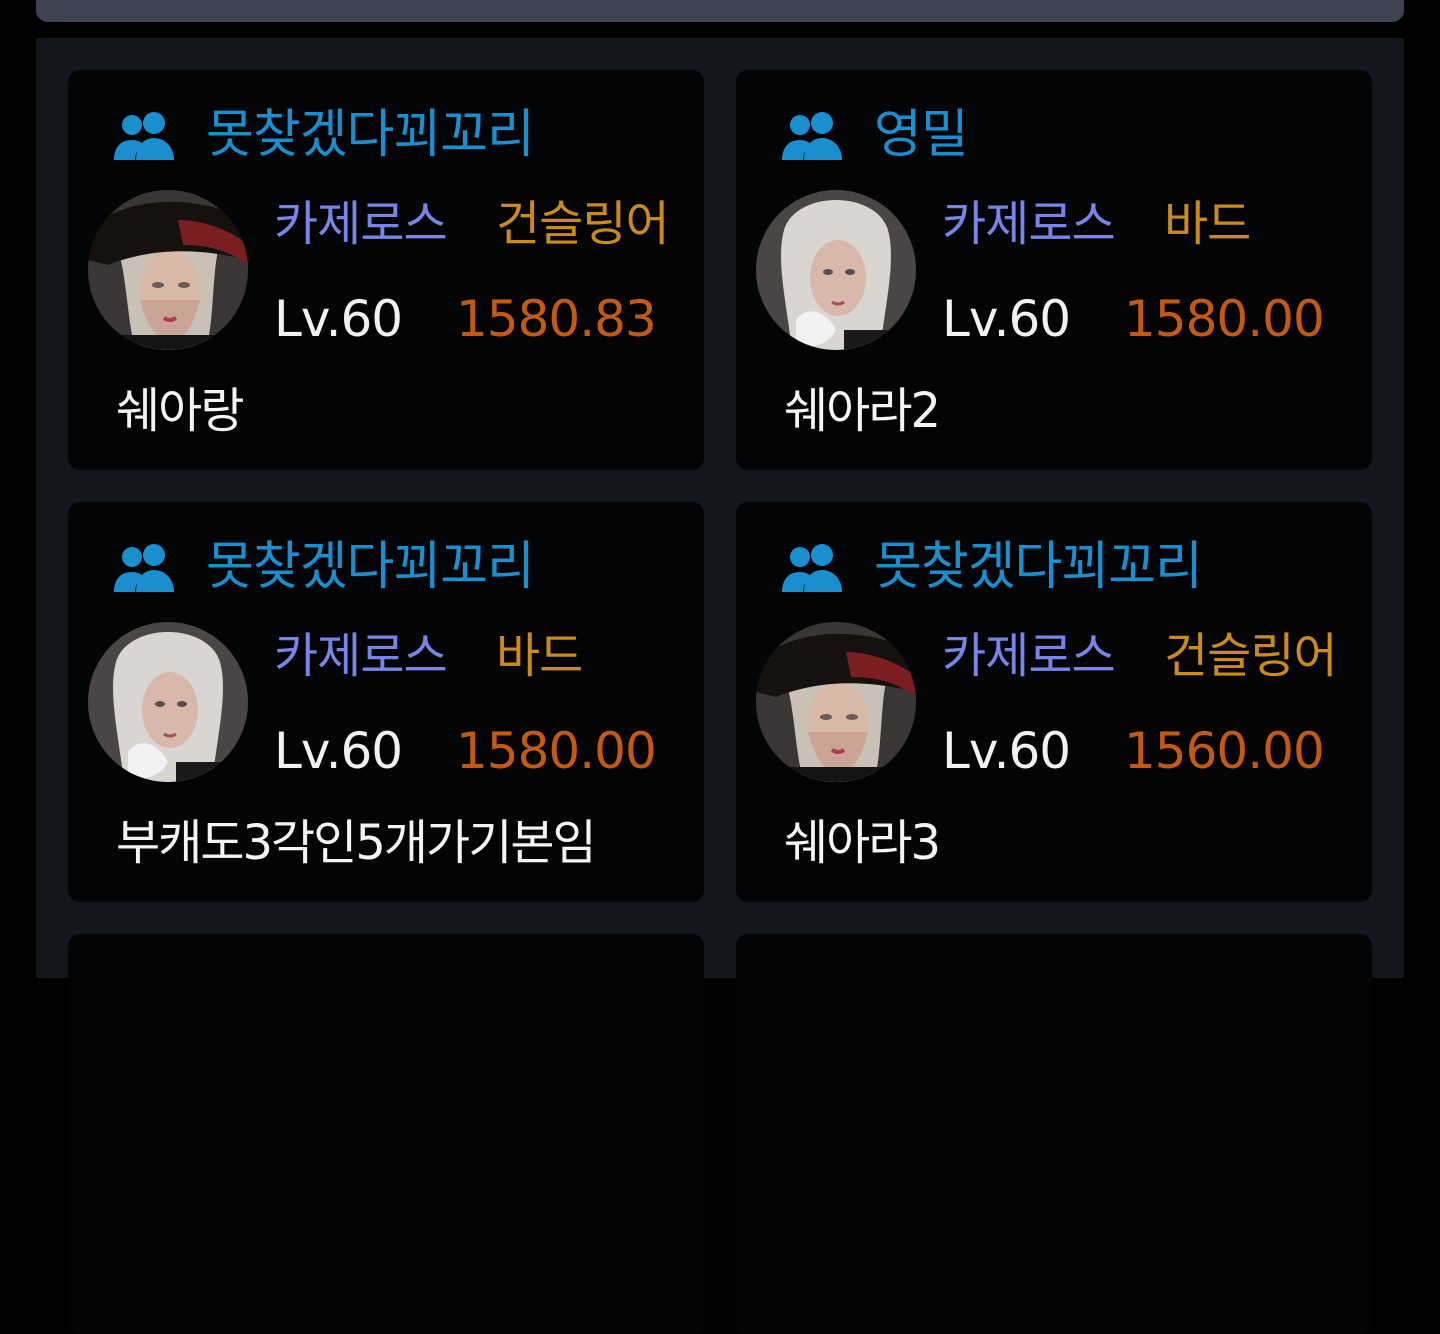 Image resolution: width=1440 pixels, height=1334 pixels. I want to click on item-level: 1580.83, so click(556, 319).